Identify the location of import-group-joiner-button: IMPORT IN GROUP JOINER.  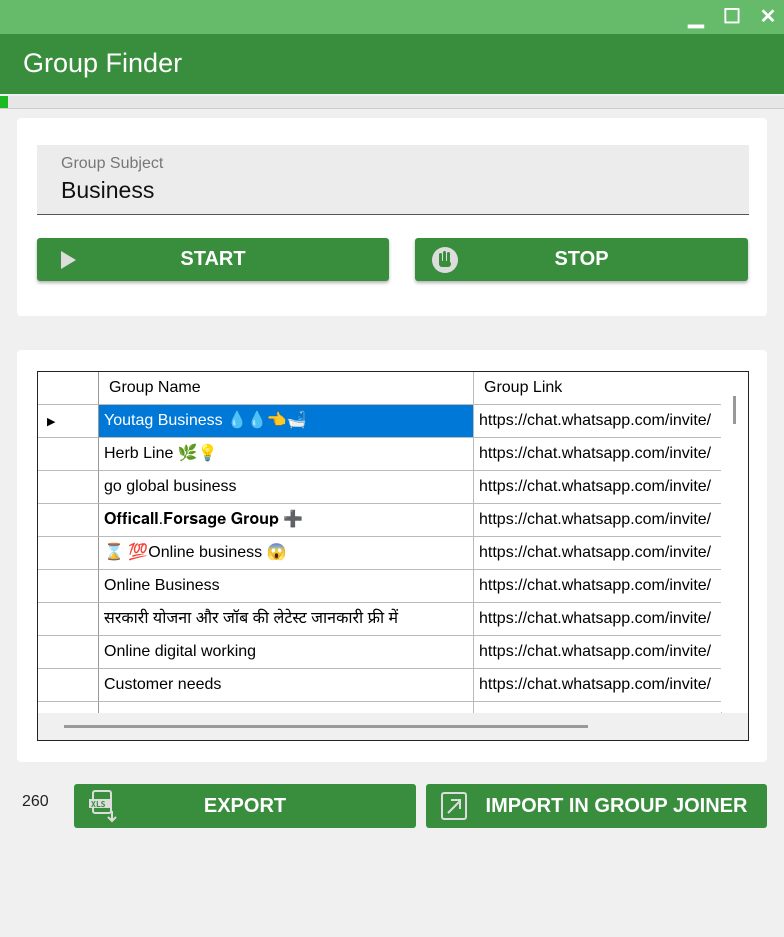
(596, 806).